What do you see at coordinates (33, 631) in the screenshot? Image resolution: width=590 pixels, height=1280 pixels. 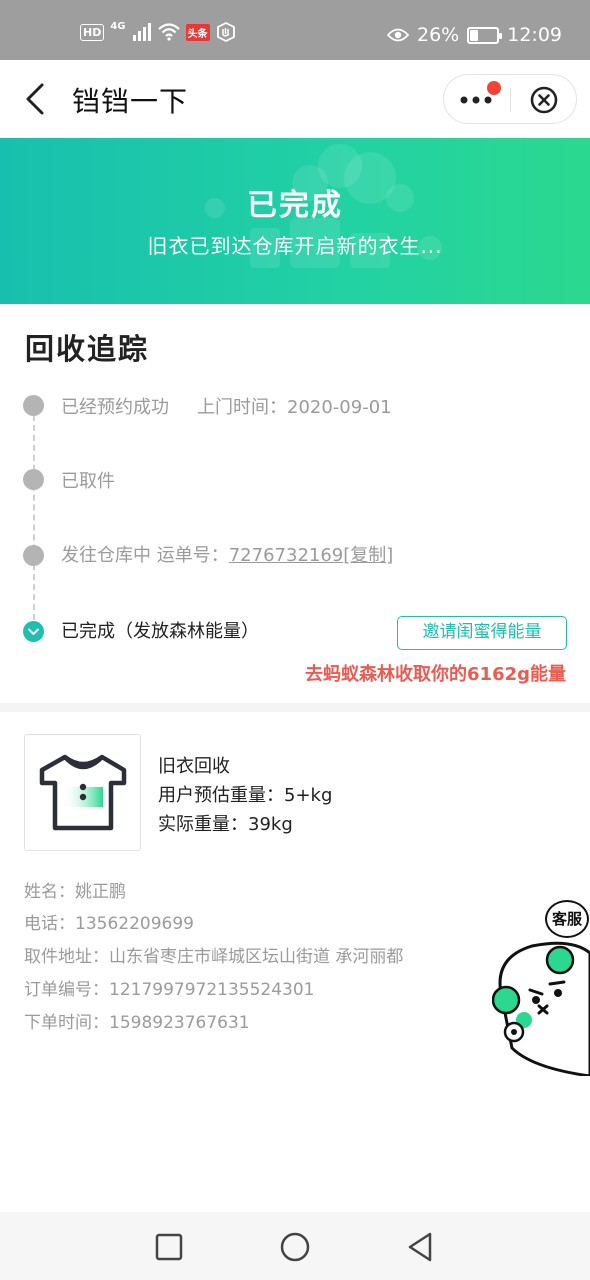 I see `check-circle-icon` at bounding box center [33, 631].